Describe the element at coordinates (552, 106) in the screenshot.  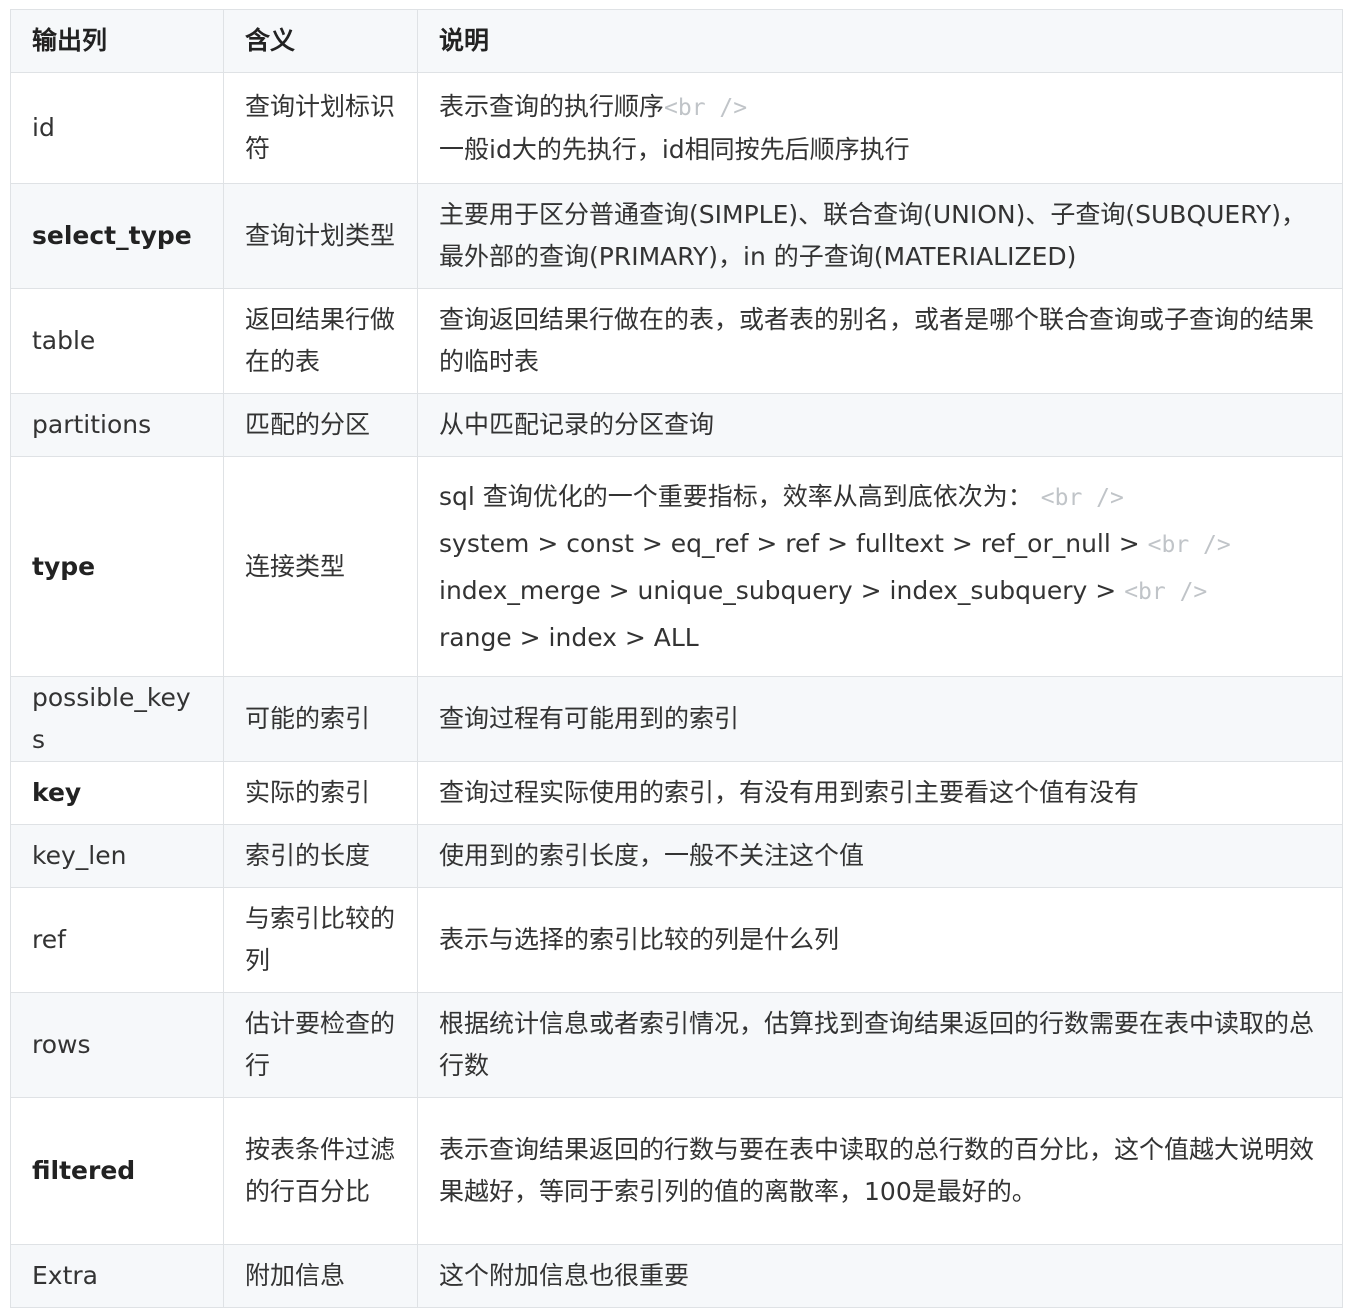
I see `description-text: 表示查询的执行顺序` at that location.